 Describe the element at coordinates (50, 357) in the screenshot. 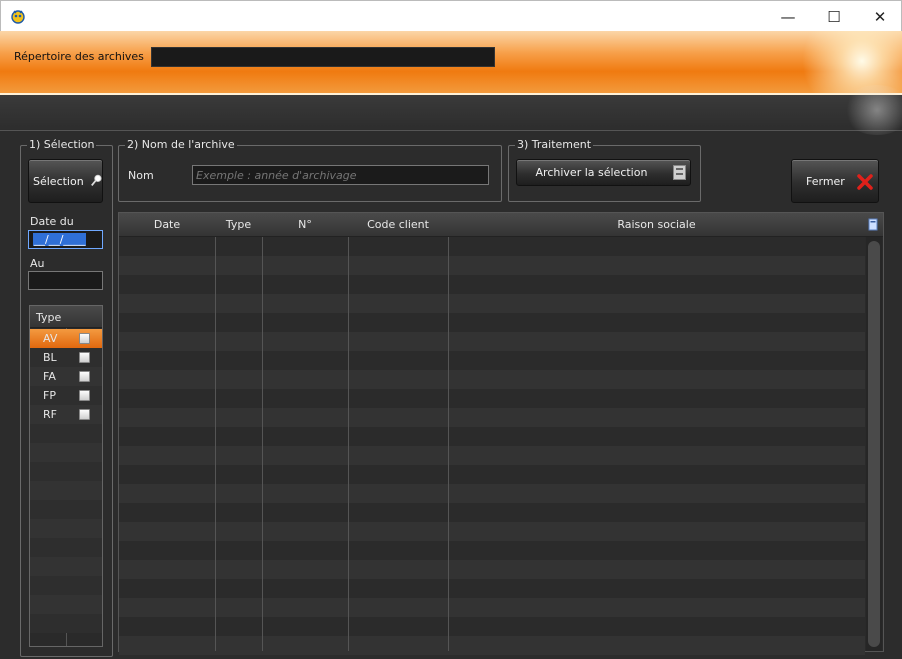

I see `type-code: BL` at that location.